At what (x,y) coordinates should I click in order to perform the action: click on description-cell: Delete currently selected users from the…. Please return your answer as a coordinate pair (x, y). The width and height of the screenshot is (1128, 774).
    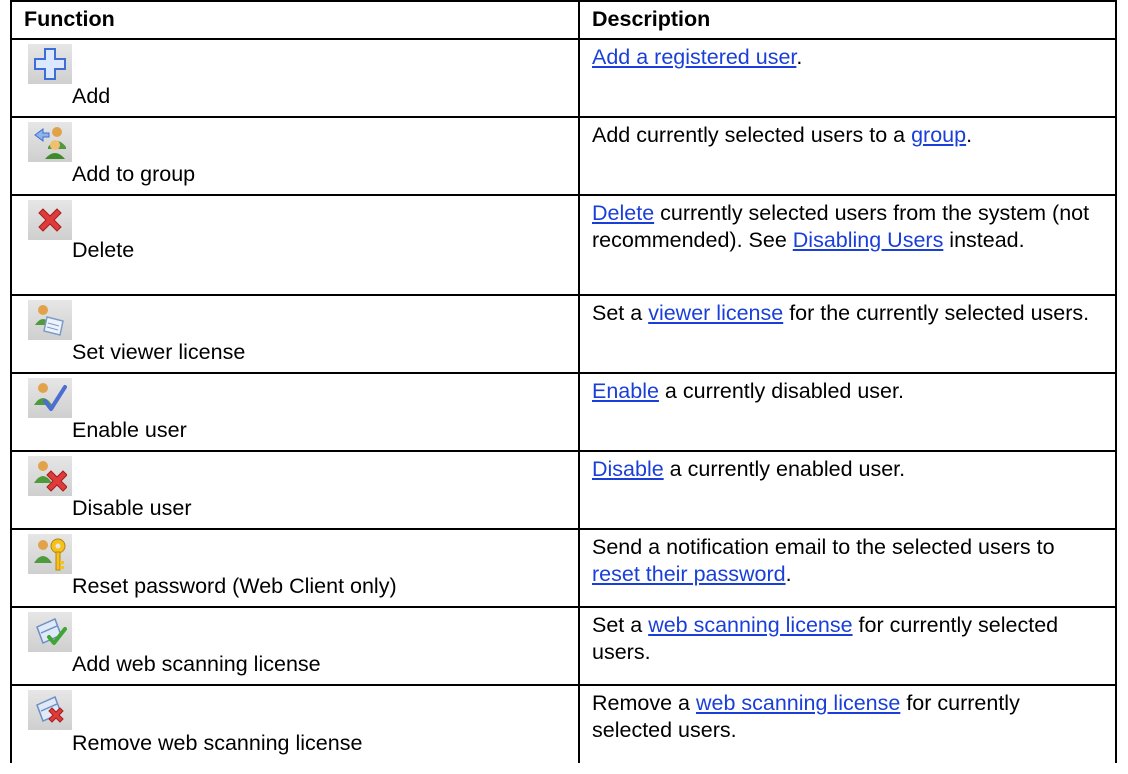
    Looking at the image, I should click on (847, 245).